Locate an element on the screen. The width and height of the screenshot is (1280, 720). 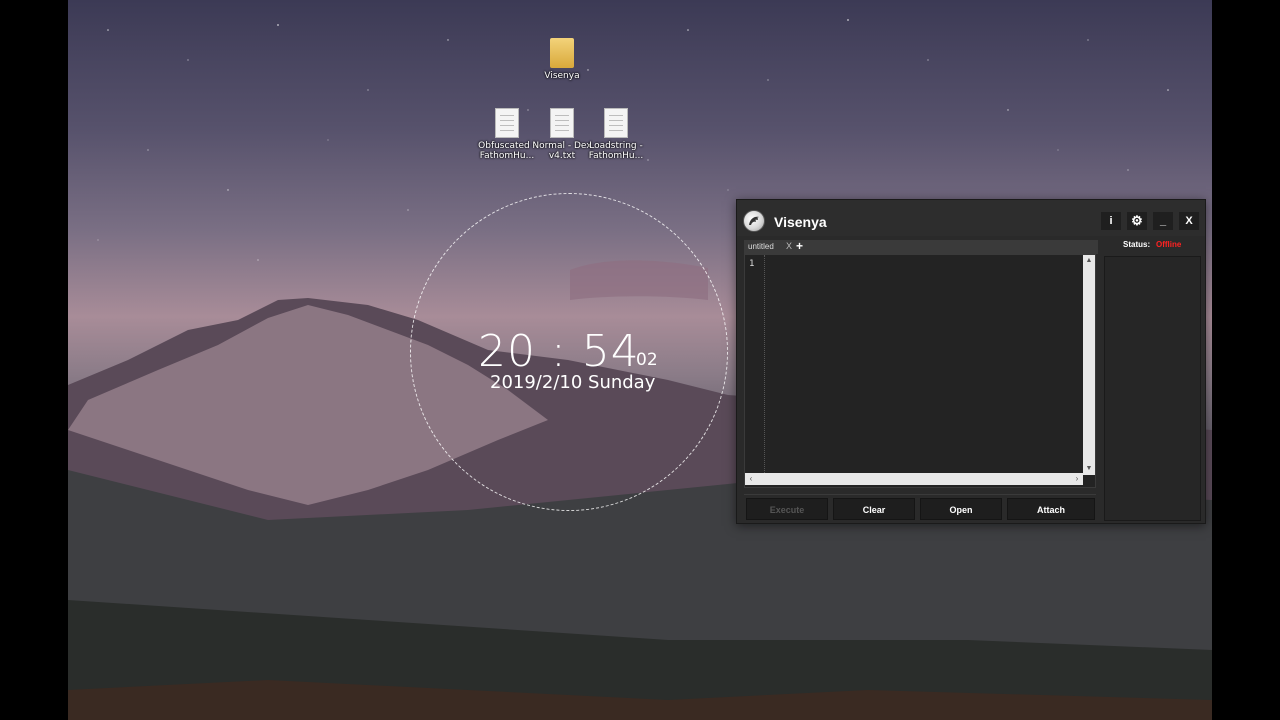
settings-button: ⚙ is located at coordinates (1137, 221).